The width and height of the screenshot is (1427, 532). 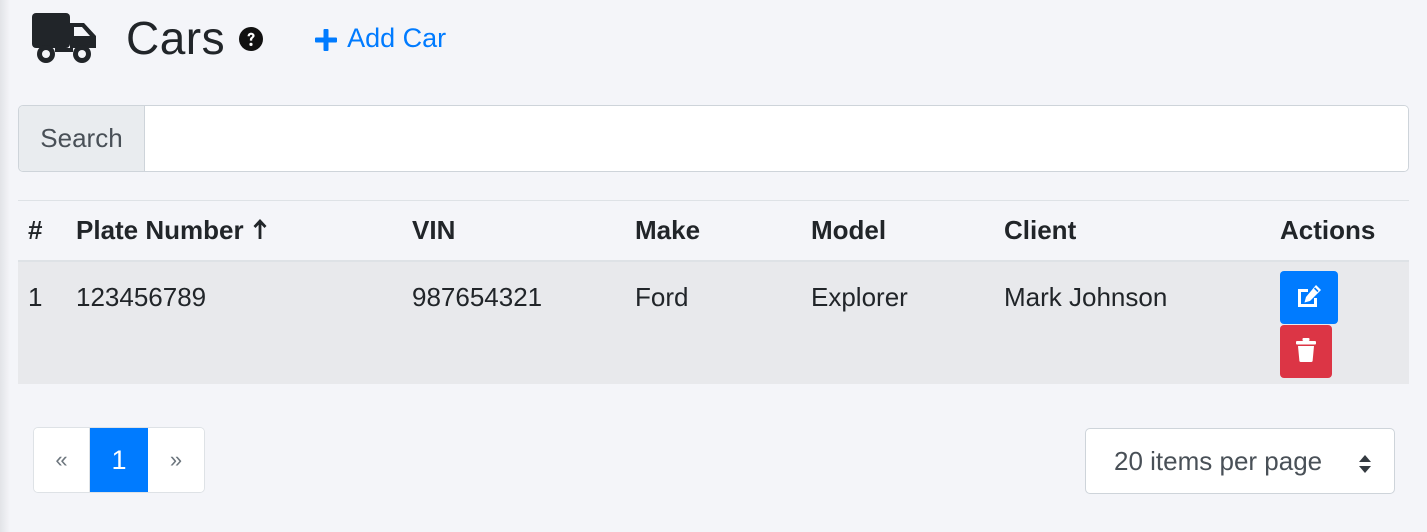 I want to click on cell-client: Mark Johnson, so click(x=1086, y=296).